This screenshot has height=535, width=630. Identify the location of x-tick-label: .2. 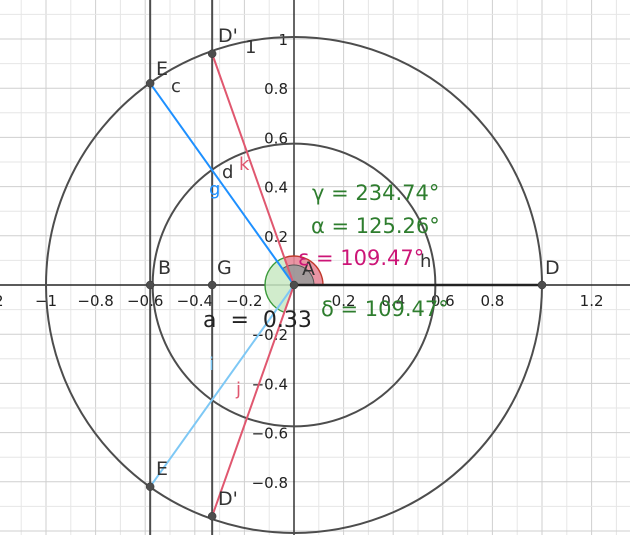
(2, 301).